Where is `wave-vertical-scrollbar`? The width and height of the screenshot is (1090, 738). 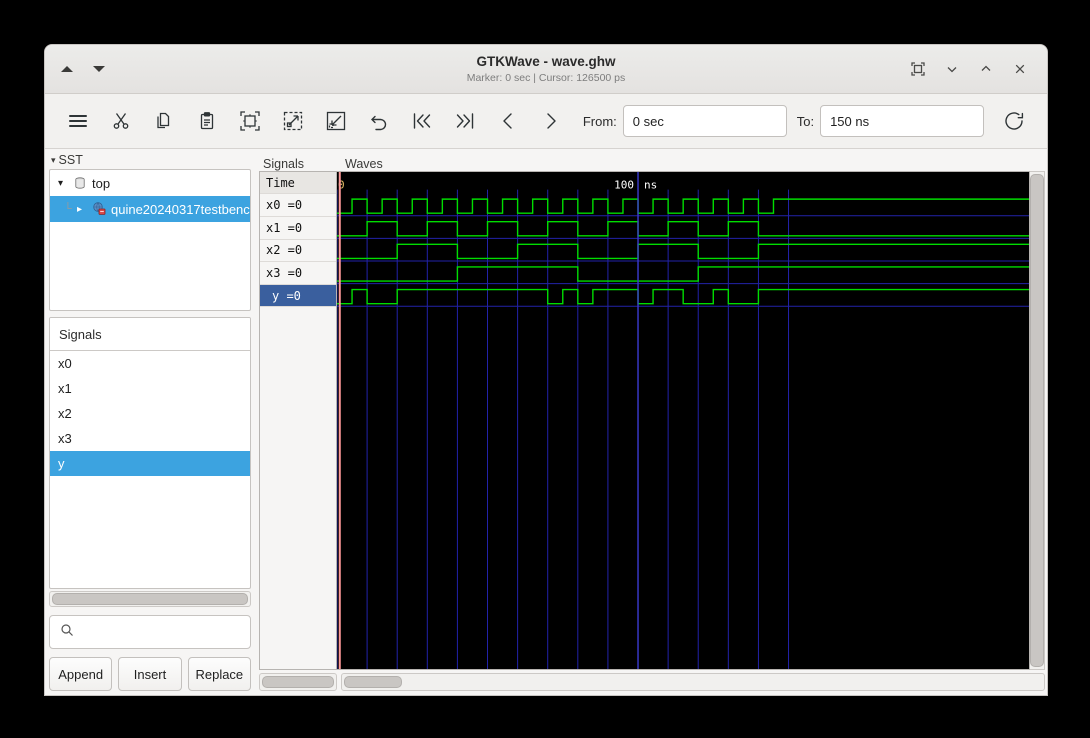
wave-vertical-scrollbar is located at coordinates (1037, 420).